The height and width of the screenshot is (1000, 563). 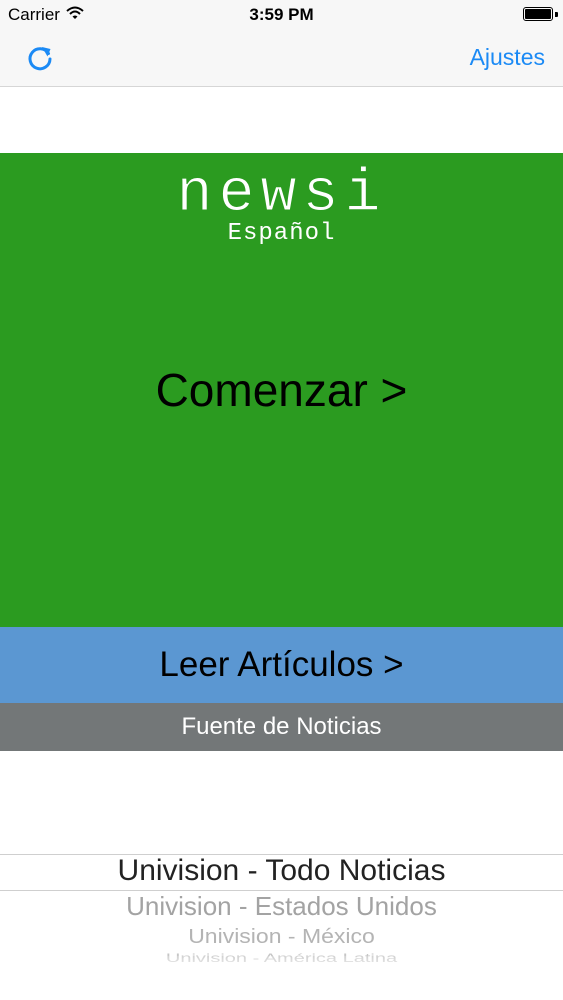 What do you see at coordinates (281, 937) in the screenshot?
I see `picker-option: Univision - México` at bounding box center [281, 937].